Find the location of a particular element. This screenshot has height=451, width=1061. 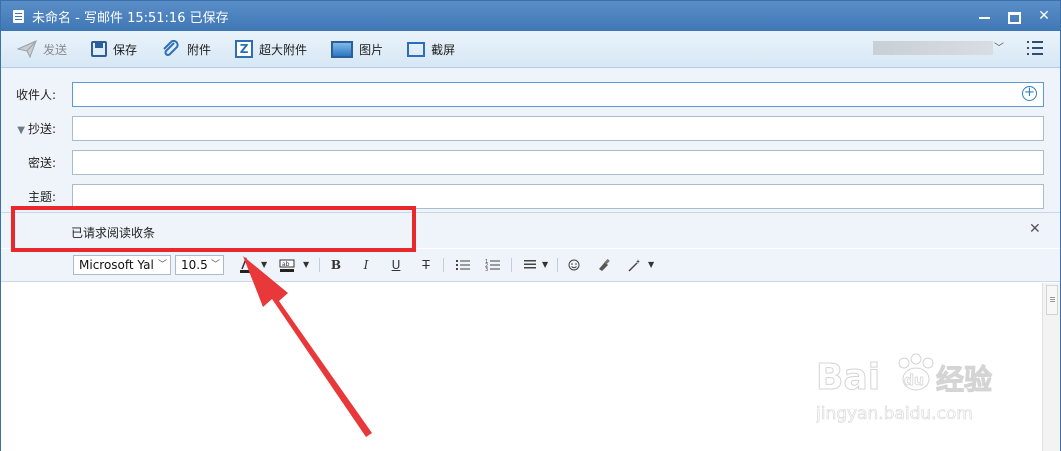

font-family-select: Microsoft Yal ﹀ is located at coordinates (122, 265).